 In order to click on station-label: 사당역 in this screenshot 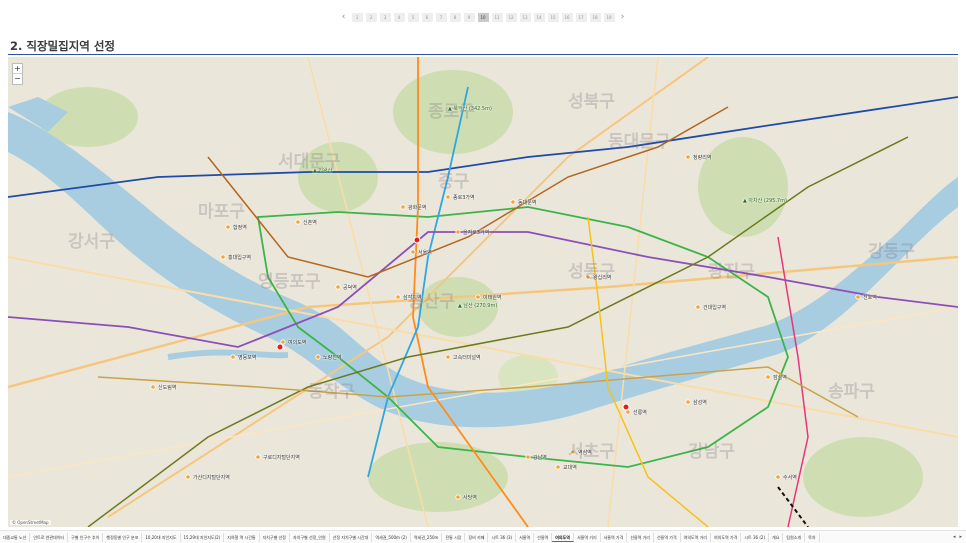, I will do `click(470, 498)`.